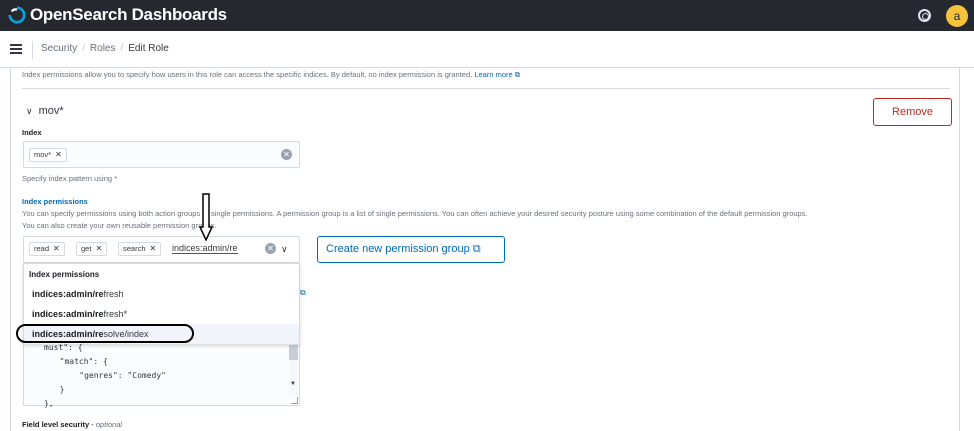  Describe the element at coordinates (134, 248) in the screenshot. I see `permission-chip-label: search` at that location.